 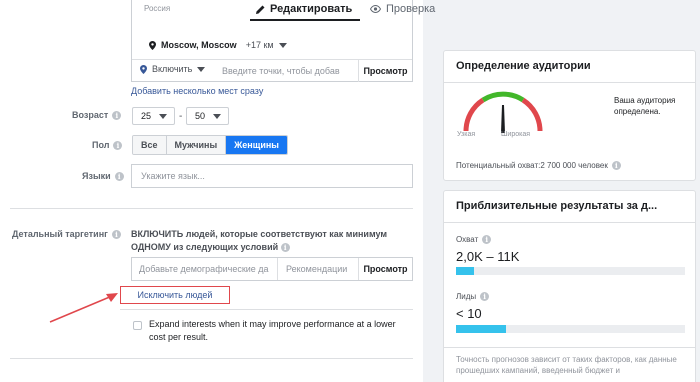 What do you see at coordinates (466, 134) in the screenshot?
I see `gauge-narrow-label: Узкая` at bounding box center [466, 134].